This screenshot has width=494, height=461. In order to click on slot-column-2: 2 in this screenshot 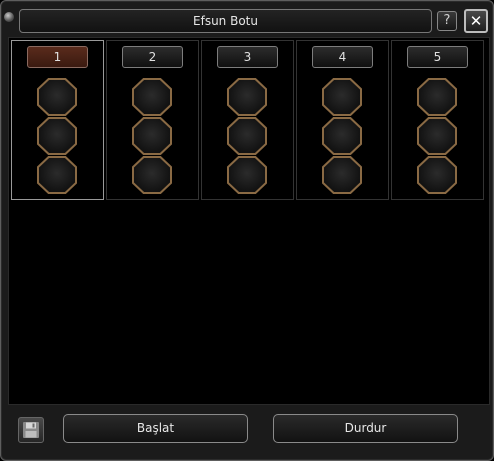, I will do `click(152, 120)`.